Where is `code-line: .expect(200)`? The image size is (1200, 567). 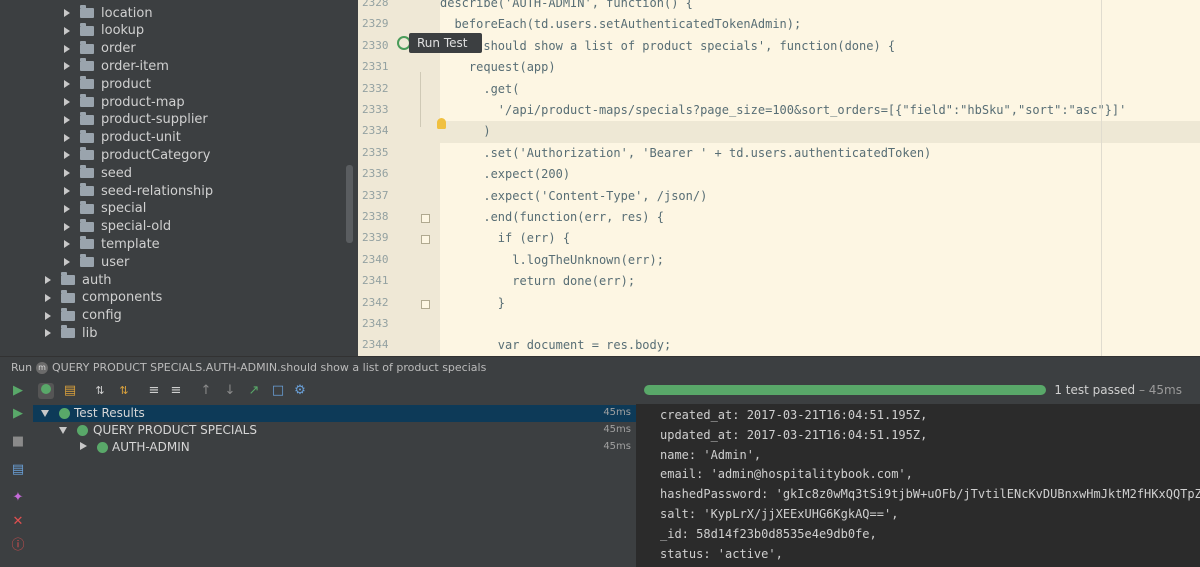
code-line: .expect(200) is located at coordinates (820, 174).